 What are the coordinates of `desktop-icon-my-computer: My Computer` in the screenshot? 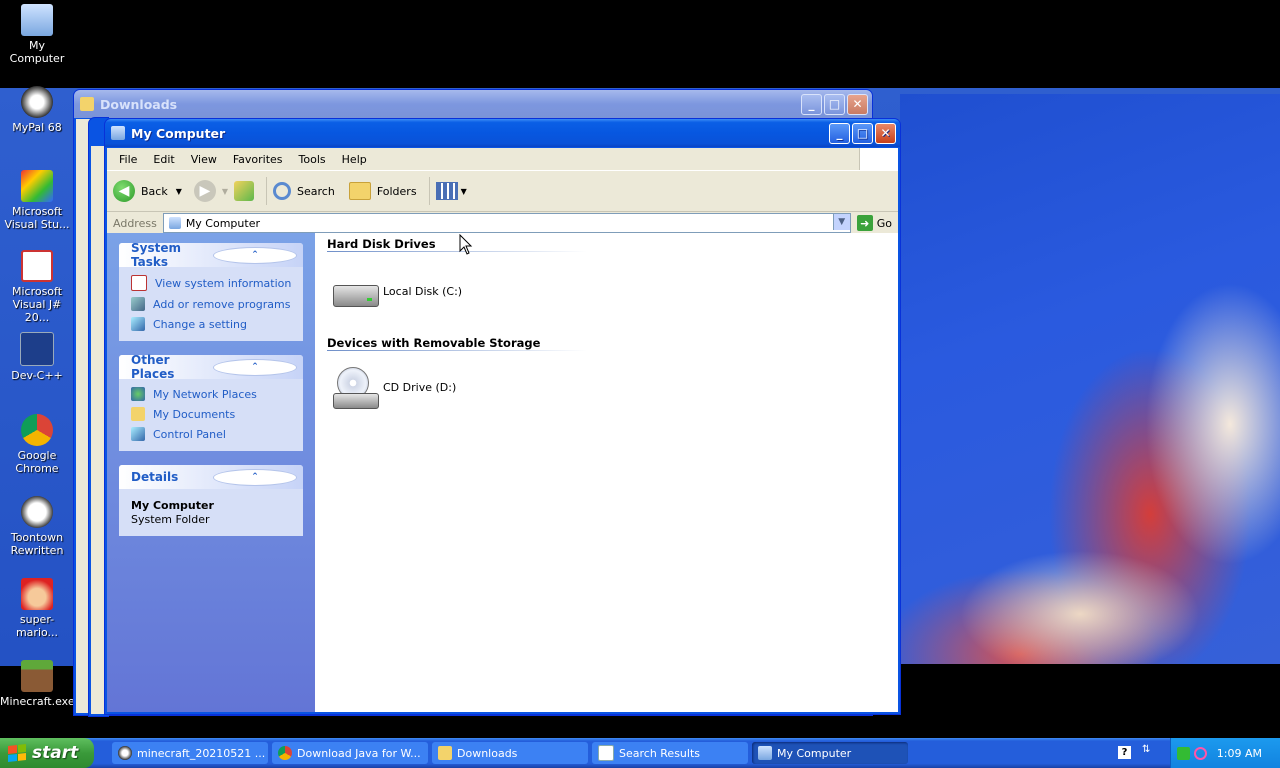 It's located at (37, 34).